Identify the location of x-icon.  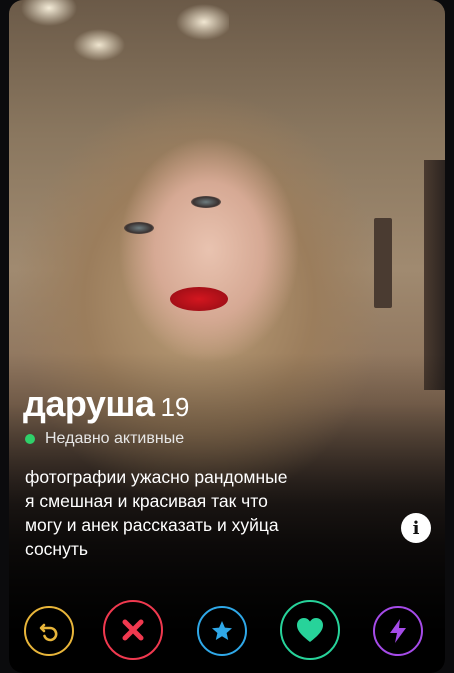
(133, 630).